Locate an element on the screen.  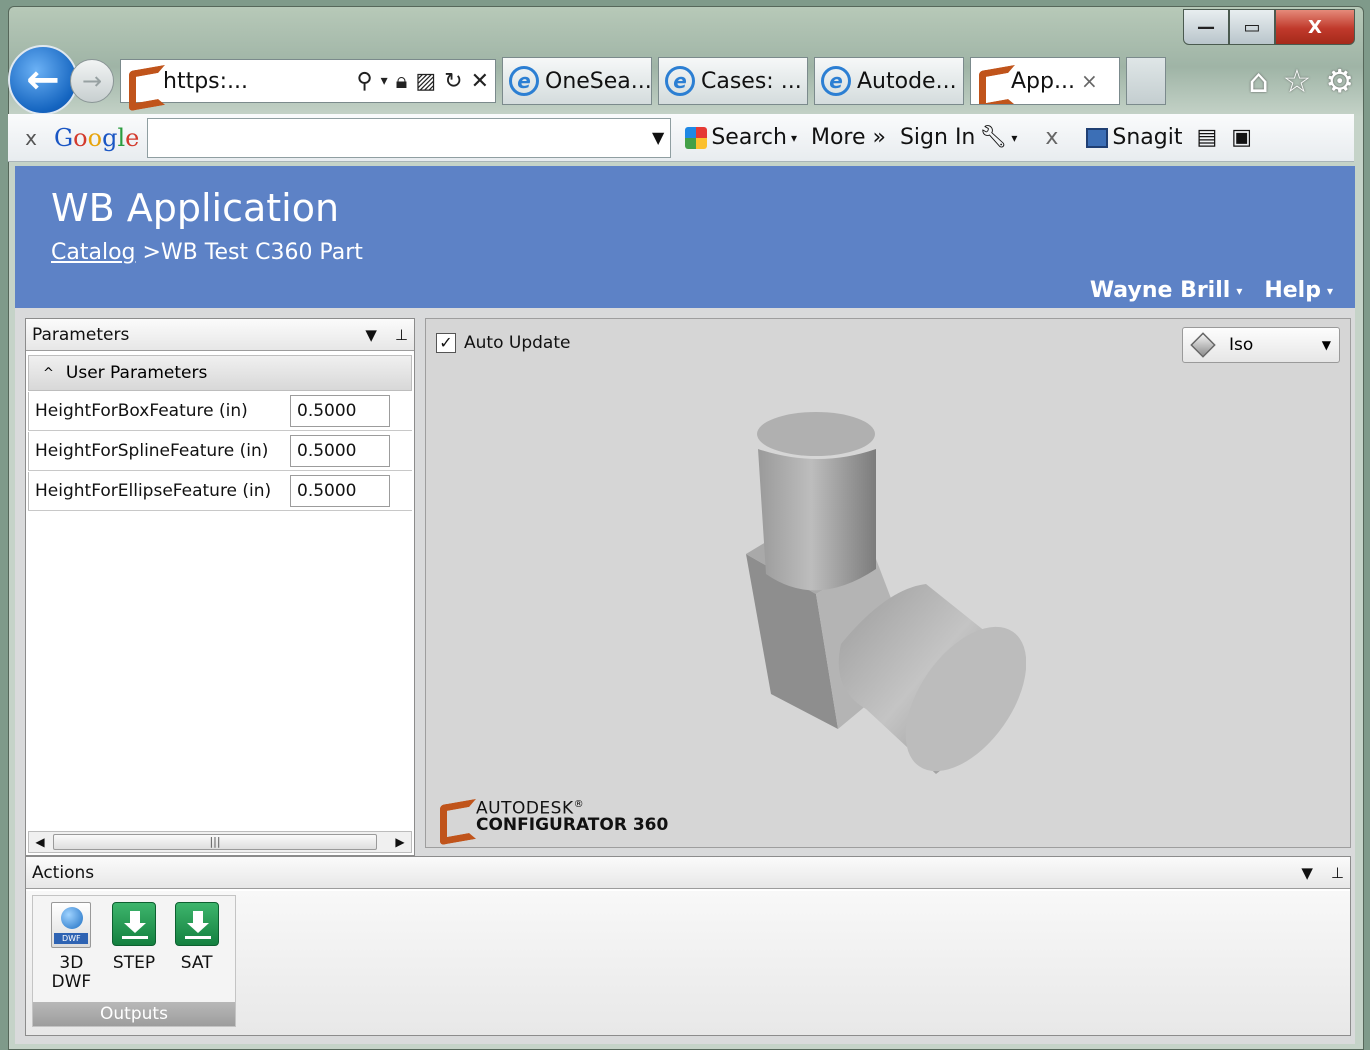
google-search-input: ▼ is located at coordinates (409, 137).